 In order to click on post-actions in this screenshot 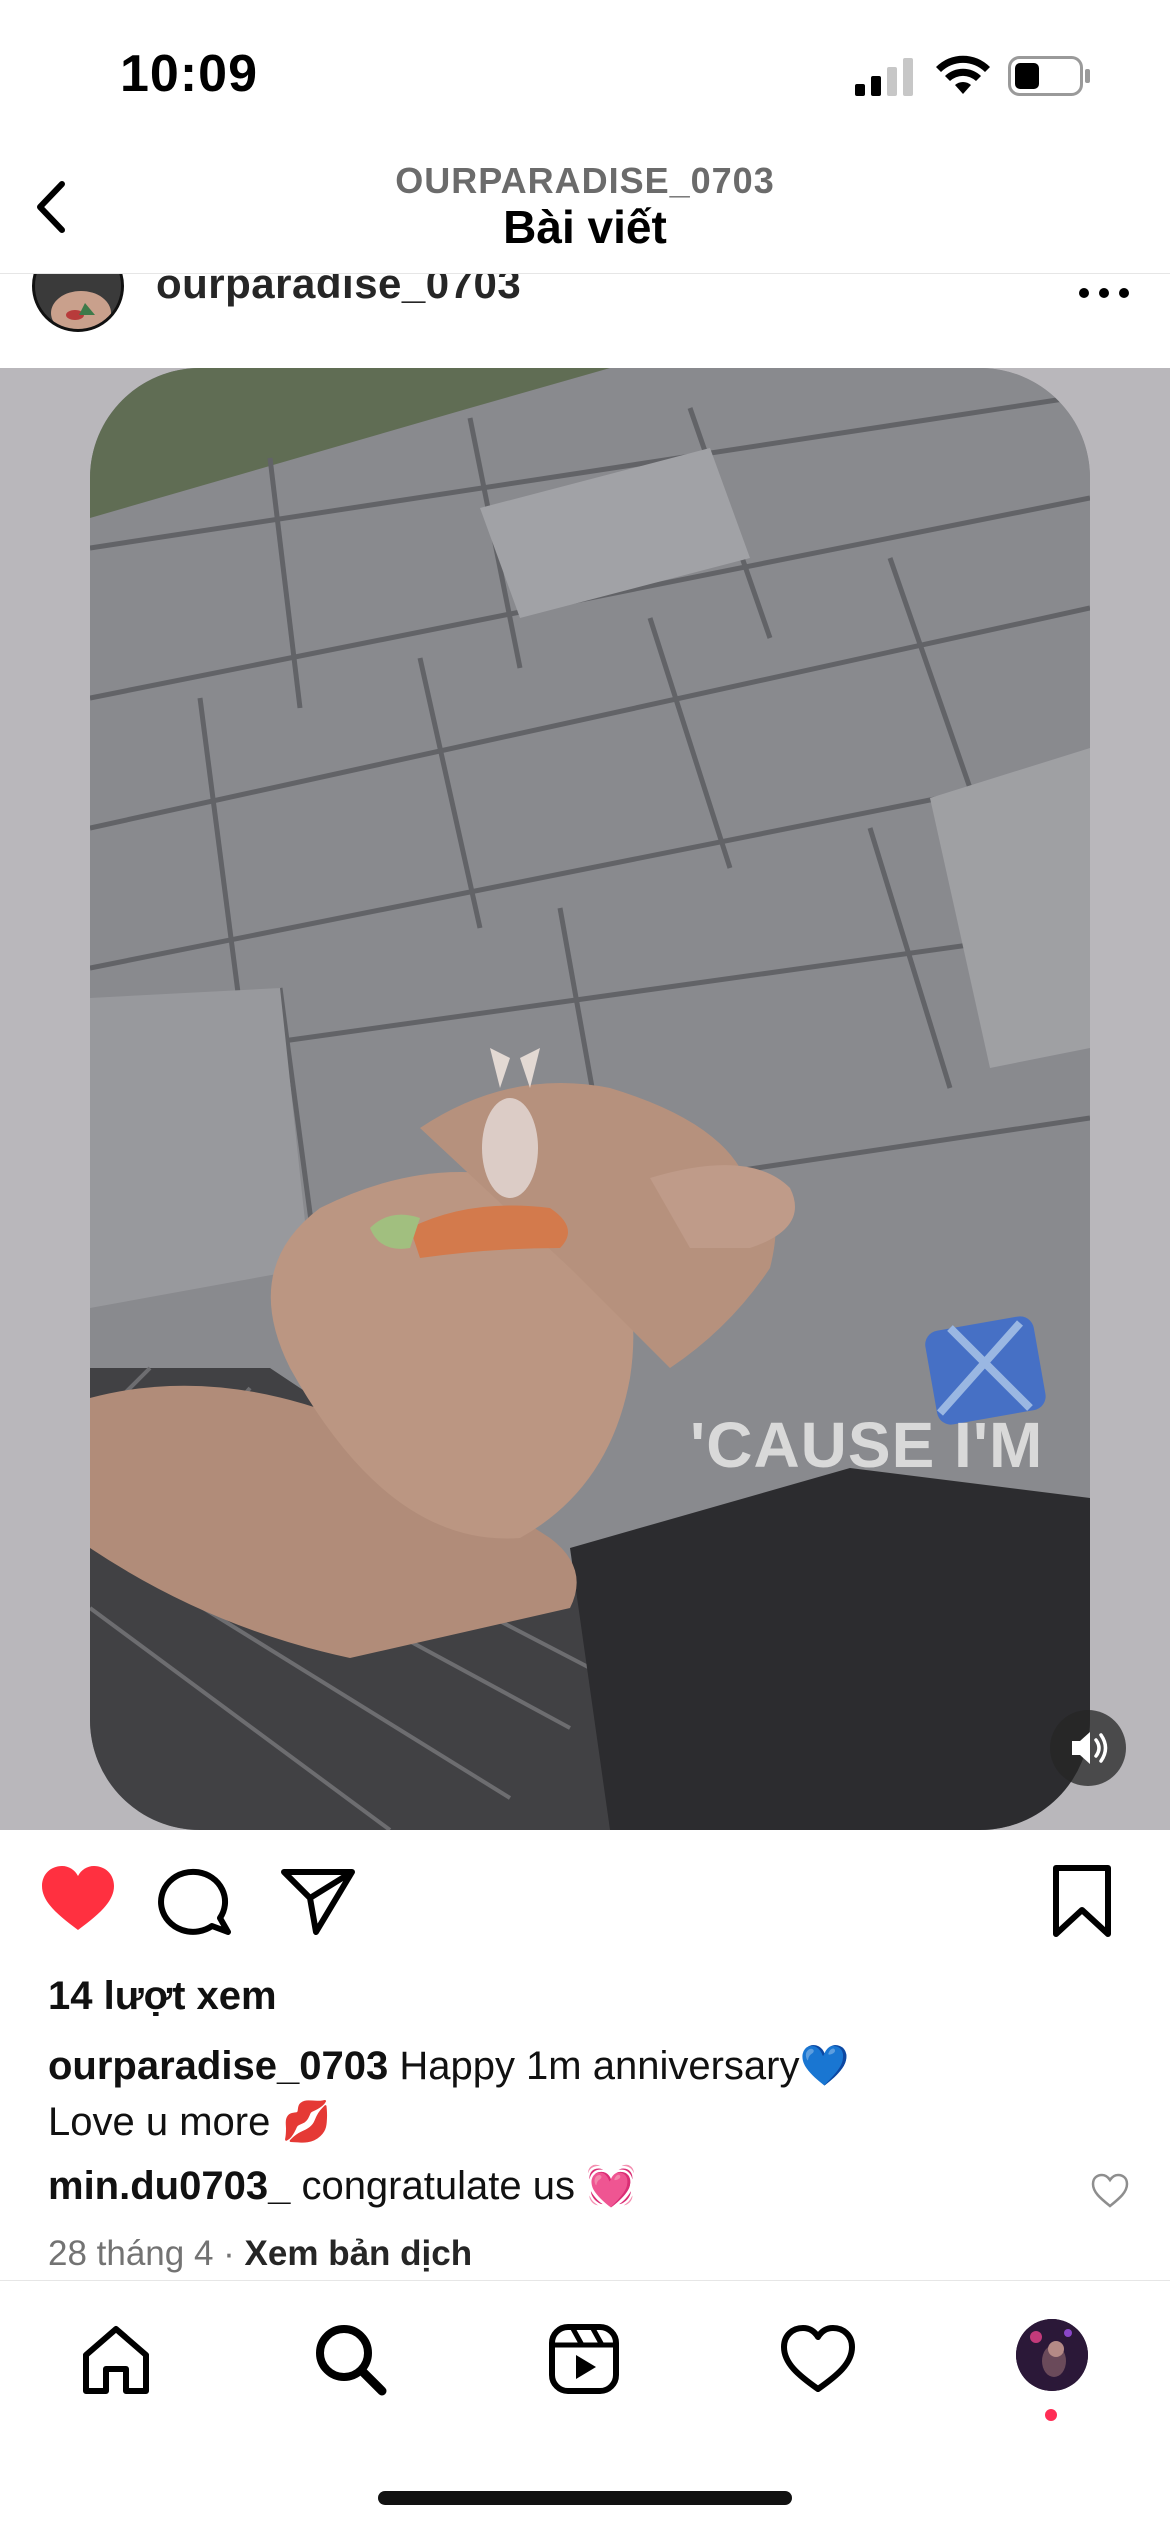, I will do `click(585, 1900)`.